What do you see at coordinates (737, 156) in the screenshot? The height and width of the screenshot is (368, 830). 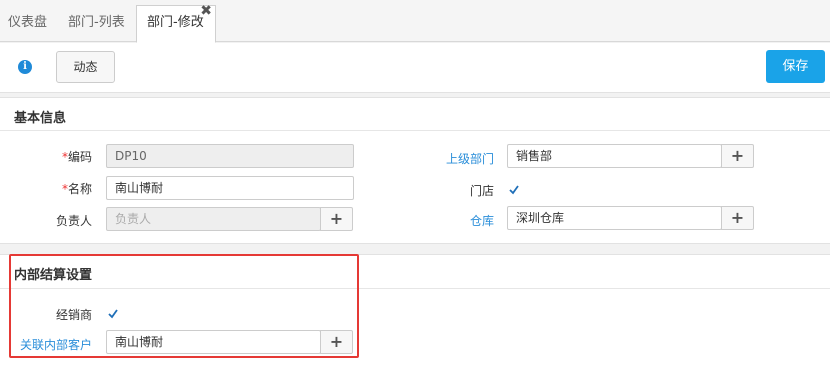 I see `parent-dept-add-button: +` at bounding box center [737, 156].